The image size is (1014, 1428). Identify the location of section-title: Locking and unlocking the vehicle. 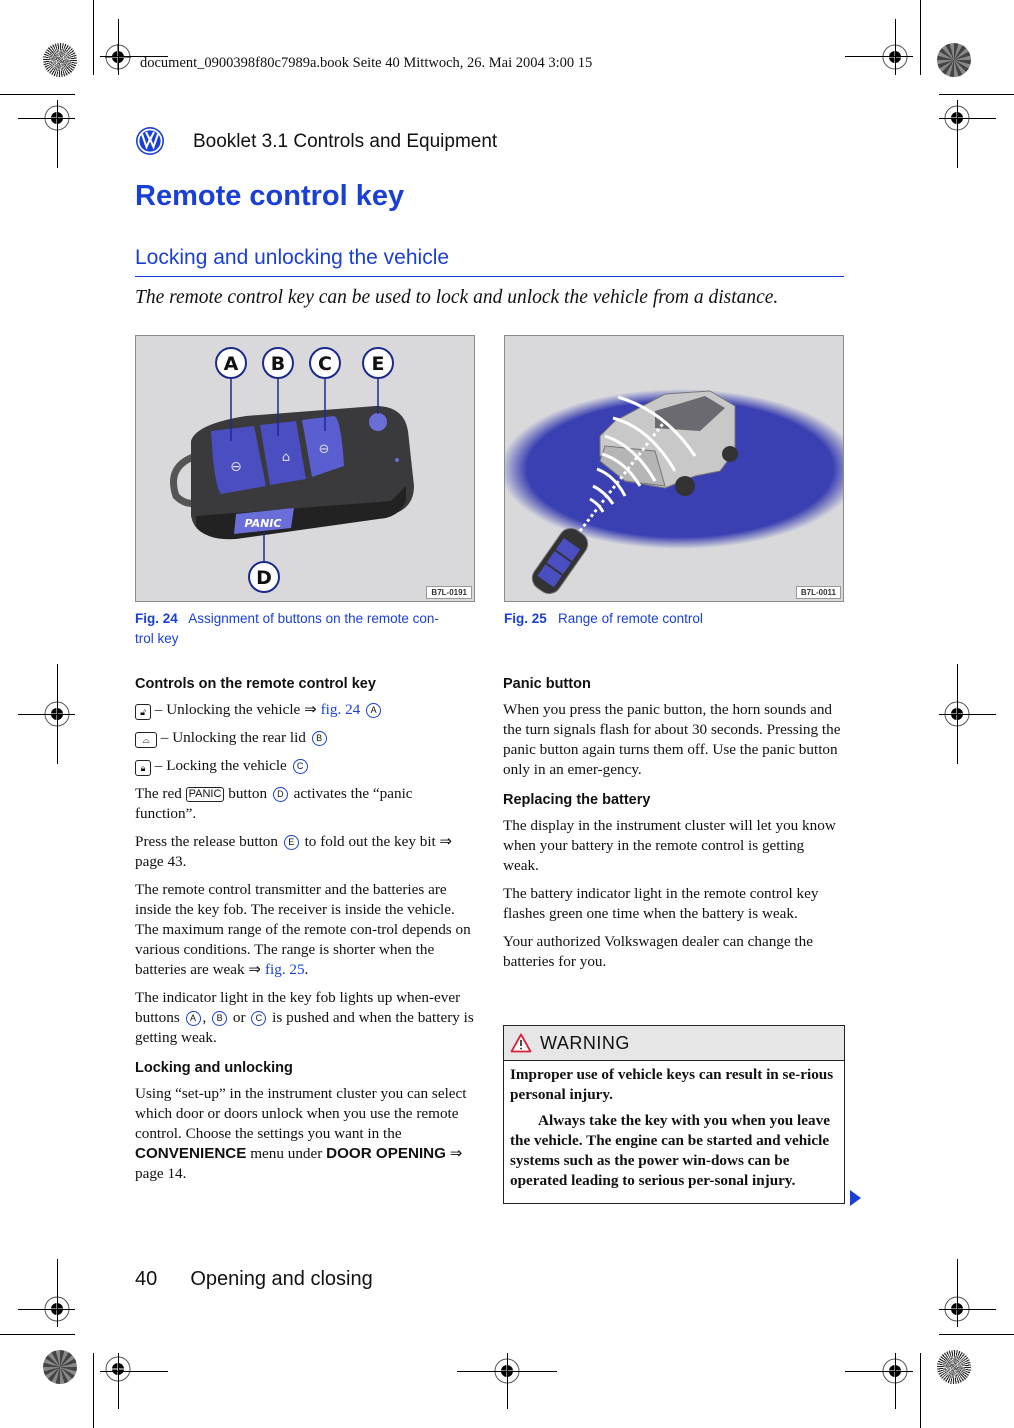
(292, 257).